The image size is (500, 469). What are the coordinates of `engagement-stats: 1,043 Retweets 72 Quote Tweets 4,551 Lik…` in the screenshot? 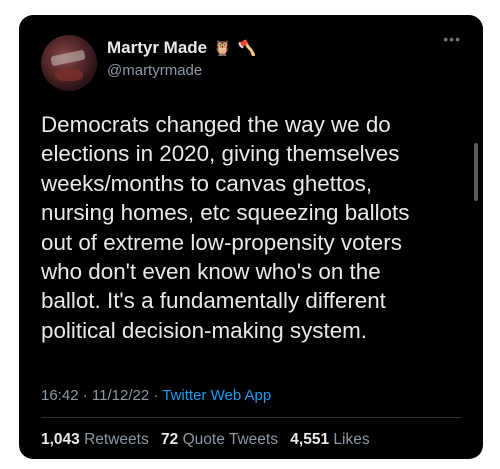 It's located at (209, 440).